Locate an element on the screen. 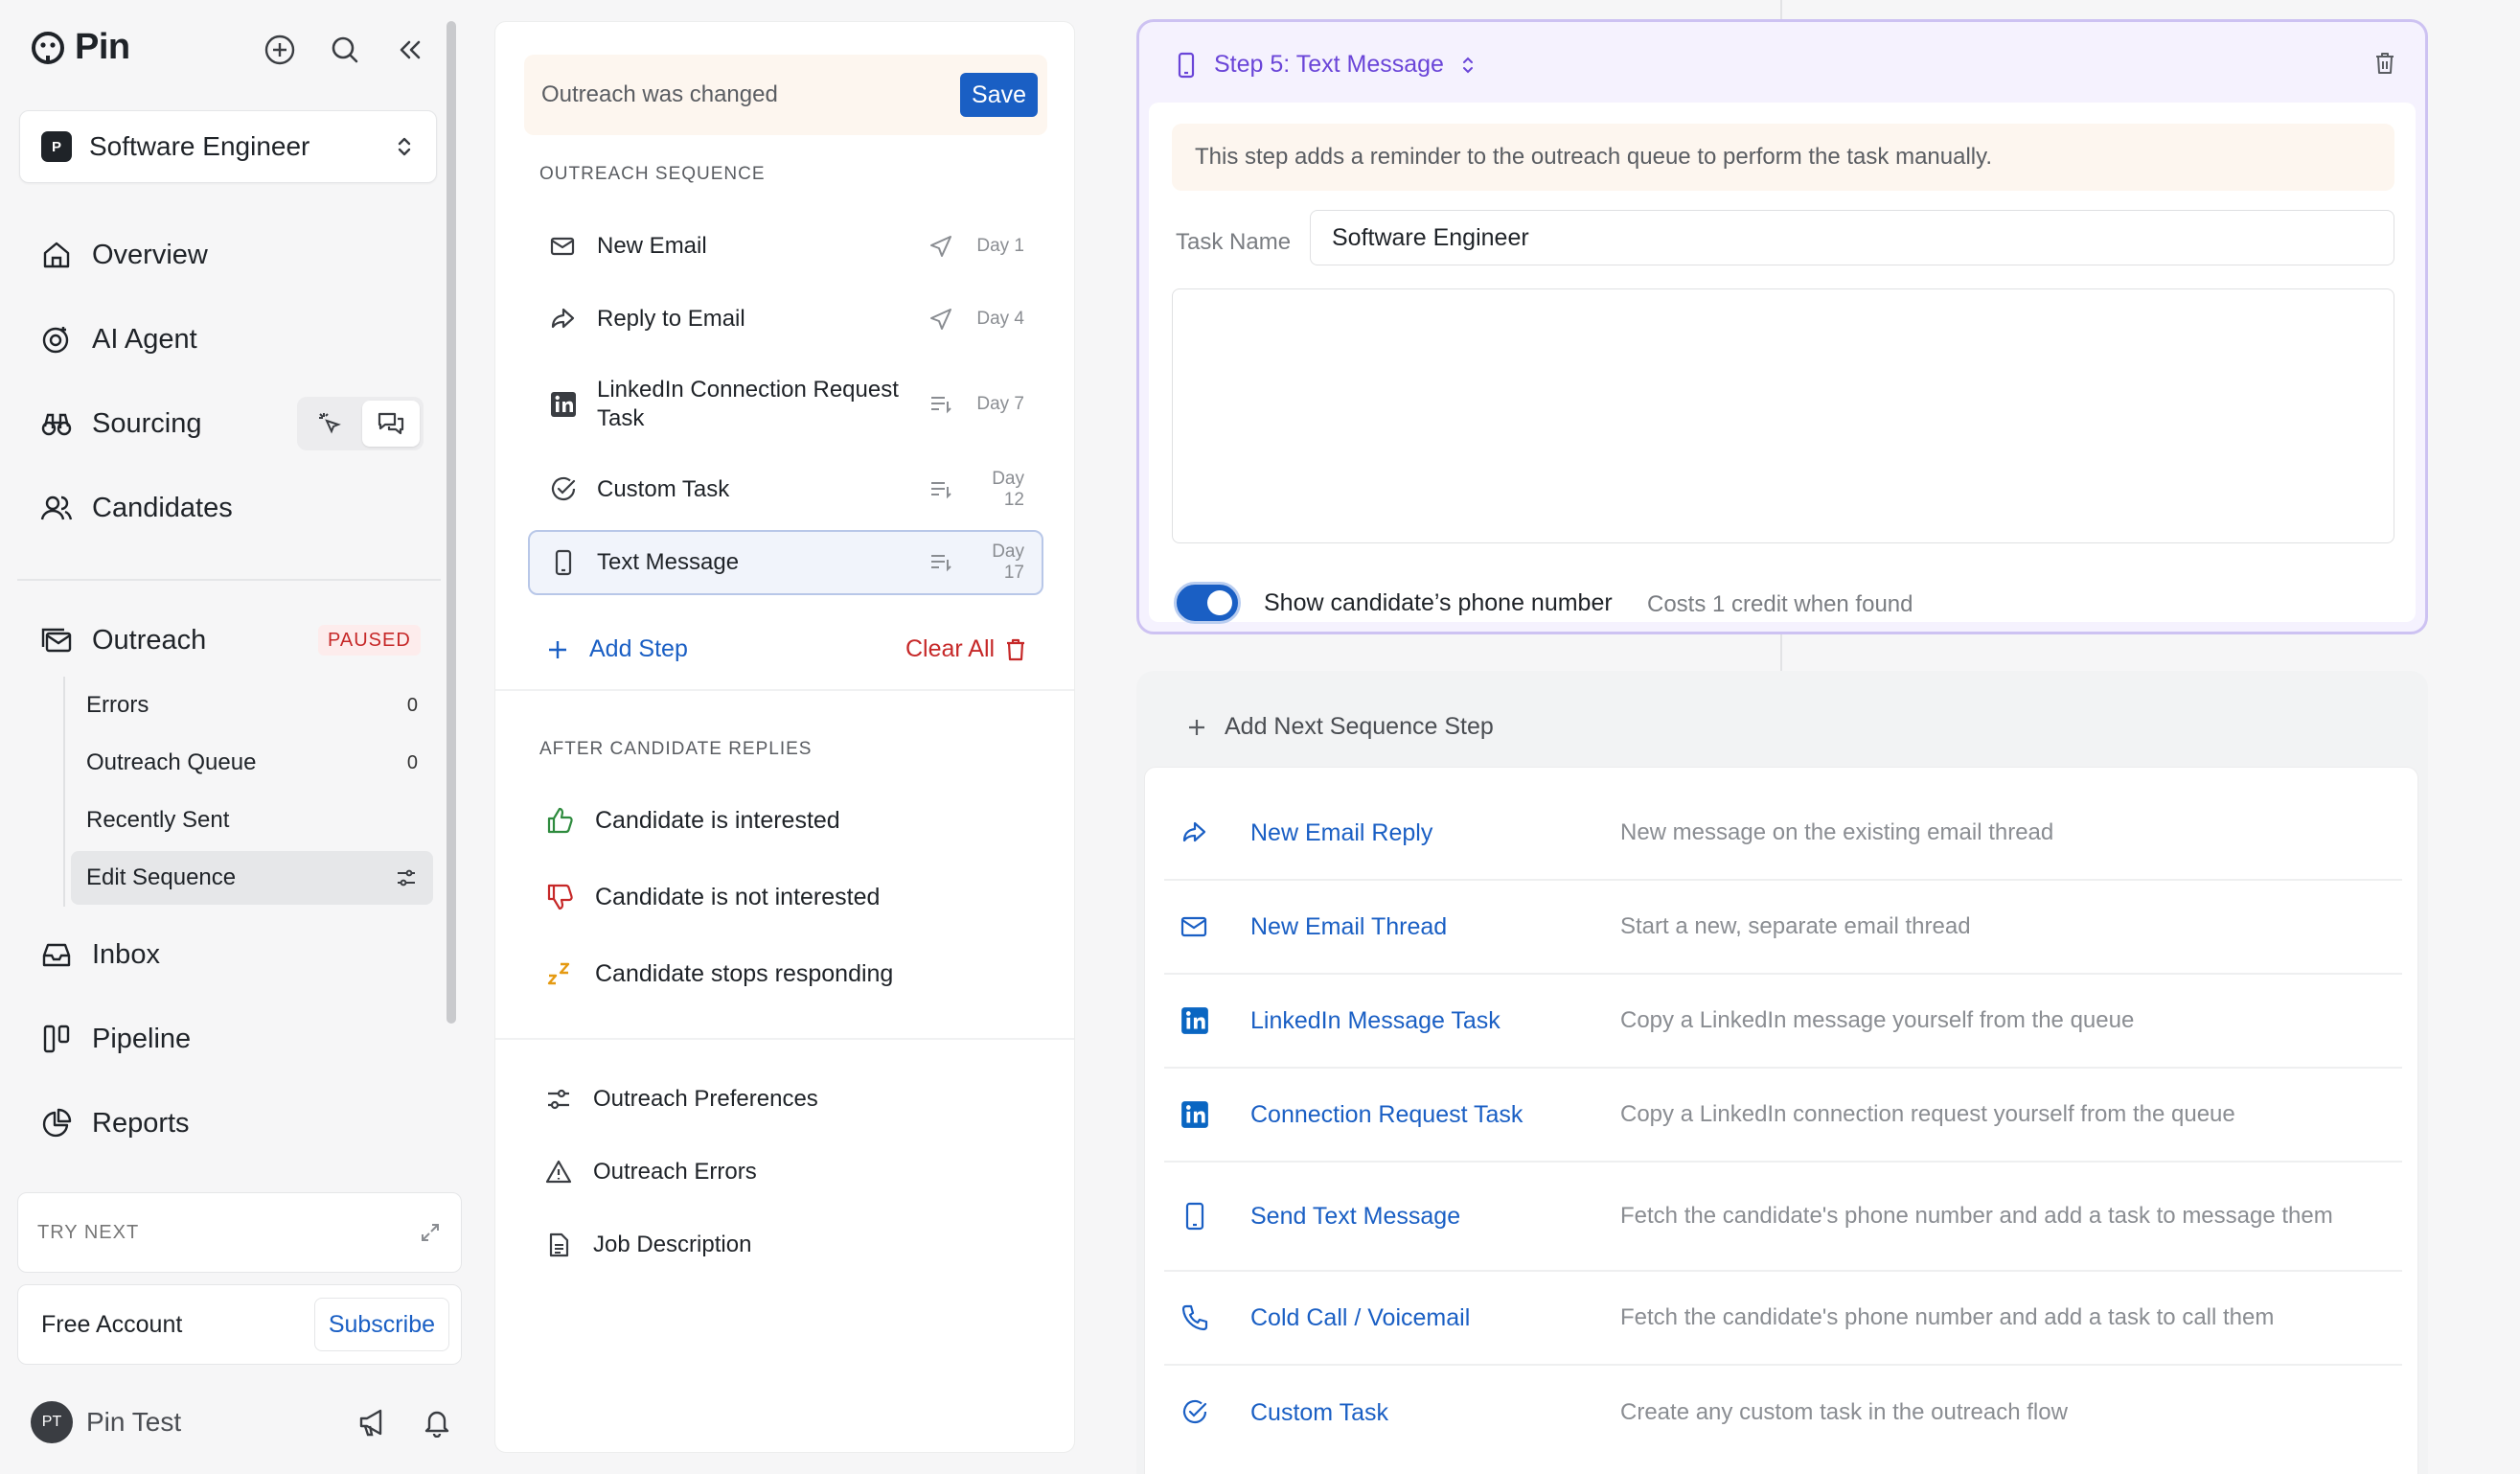  plus-circle-icon is located at coordinates (280, 50).